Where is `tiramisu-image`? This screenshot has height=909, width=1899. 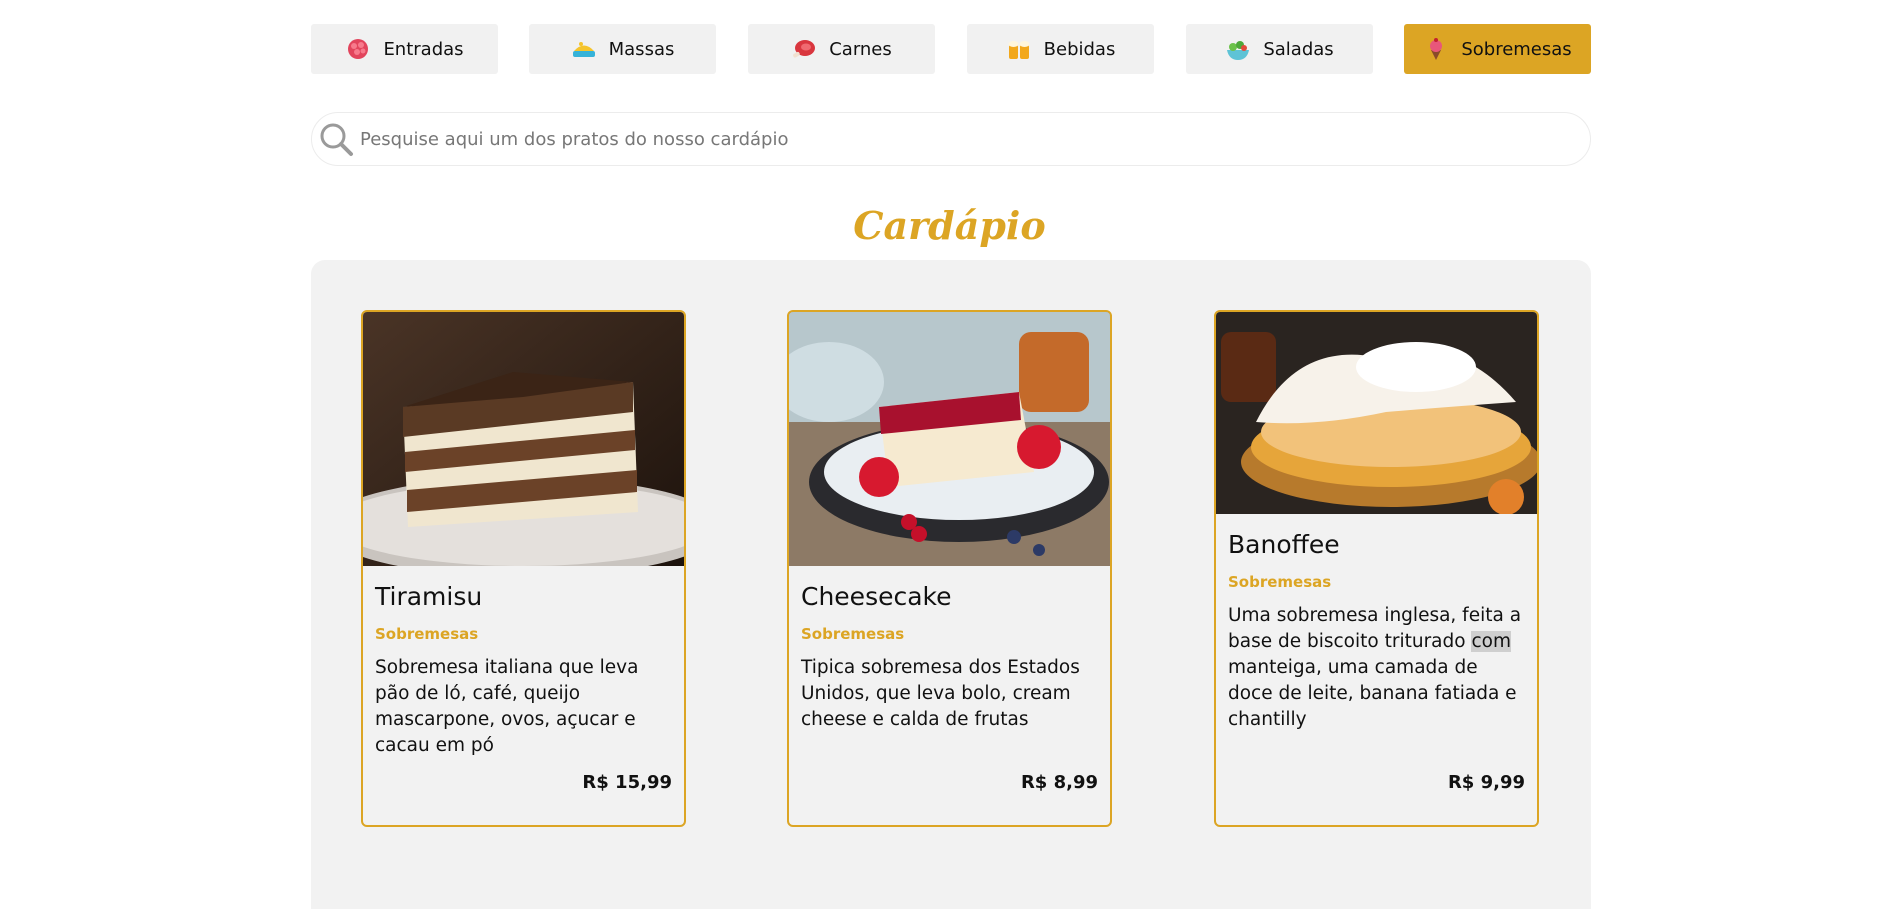 tiramisu-image is located at coordinates (523, 439).